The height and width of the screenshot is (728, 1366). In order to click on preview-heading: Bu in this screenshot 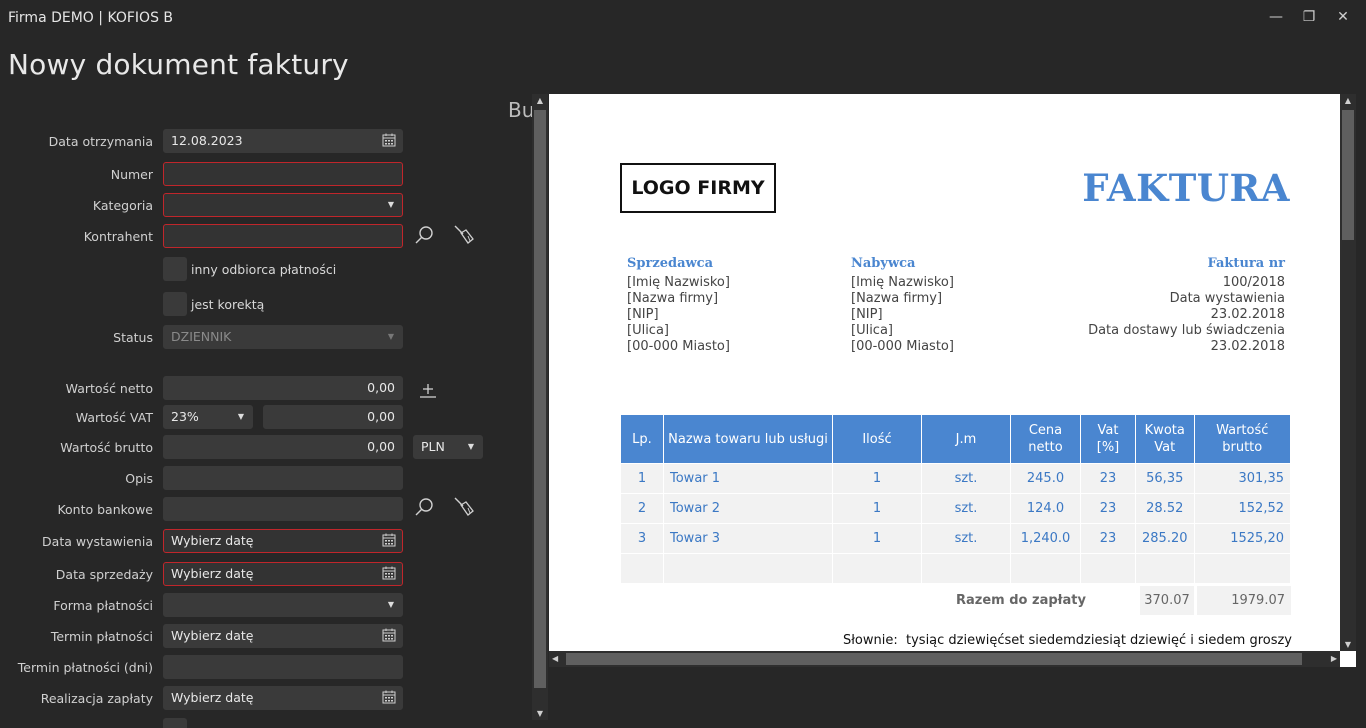, I will do `click(521, 110)`.